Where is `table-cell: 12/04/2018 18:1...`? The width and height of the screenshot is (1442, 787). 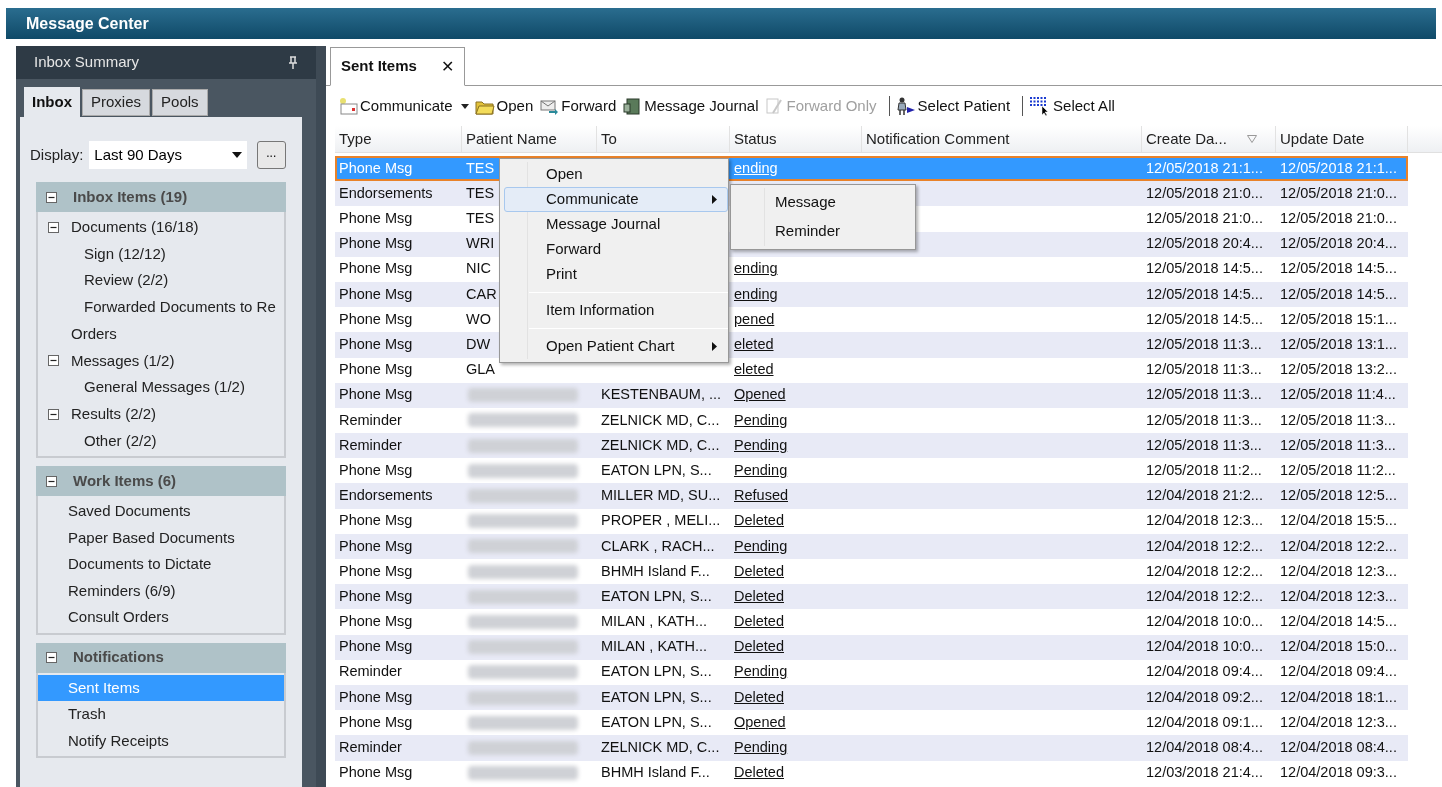
table-cell: 12/04/2018 18:1... is located at coordinates (1338, 696).